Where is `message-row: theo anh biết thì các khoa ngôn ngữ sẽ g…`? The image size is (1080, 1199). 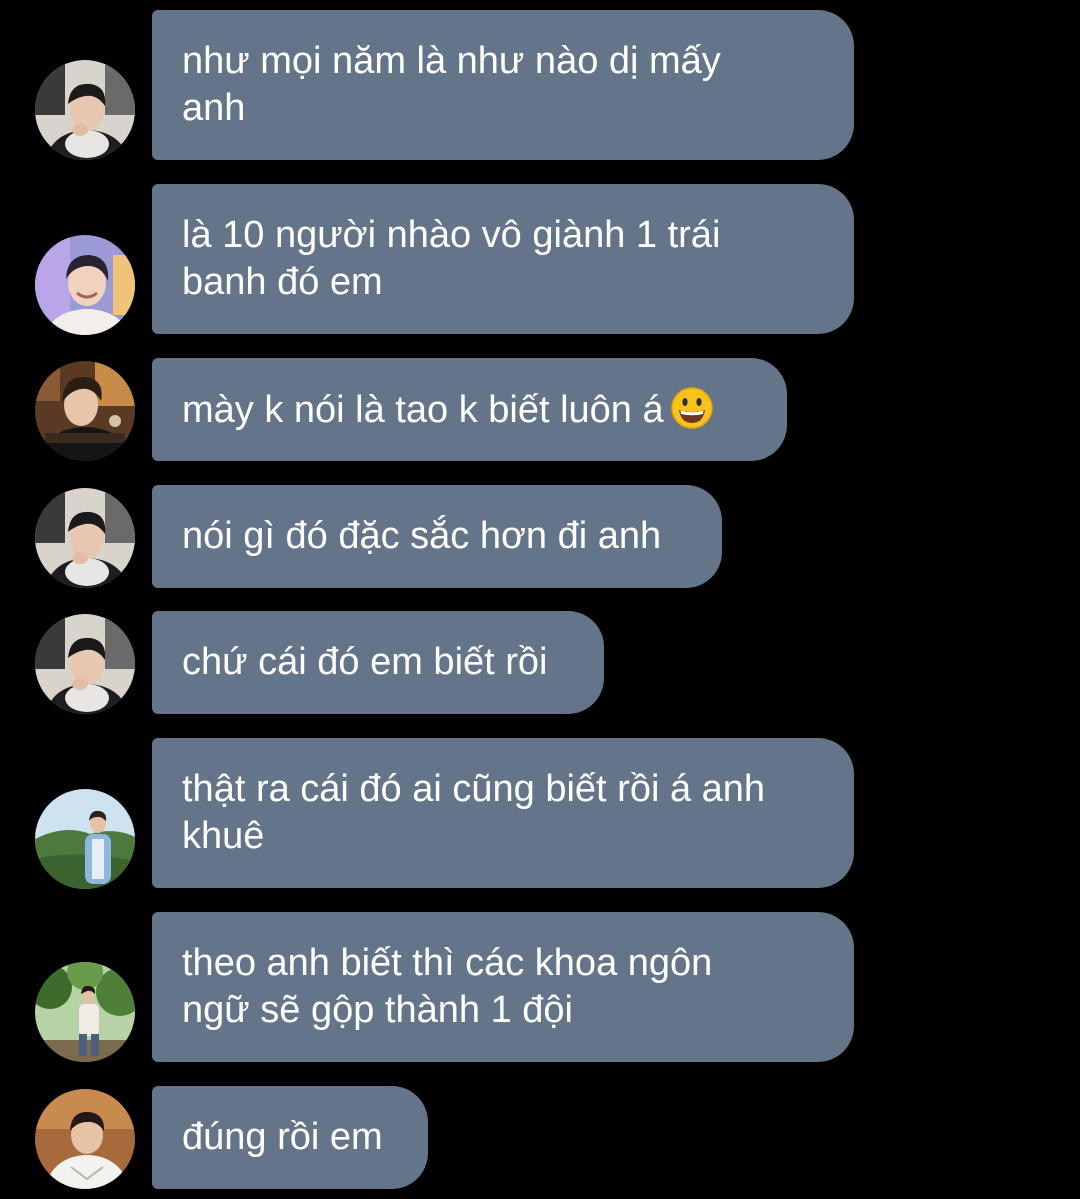
message-row: theo anh biết thì các khoa ngôn ngữ sẽ g… is located at coordinates (540, 987).